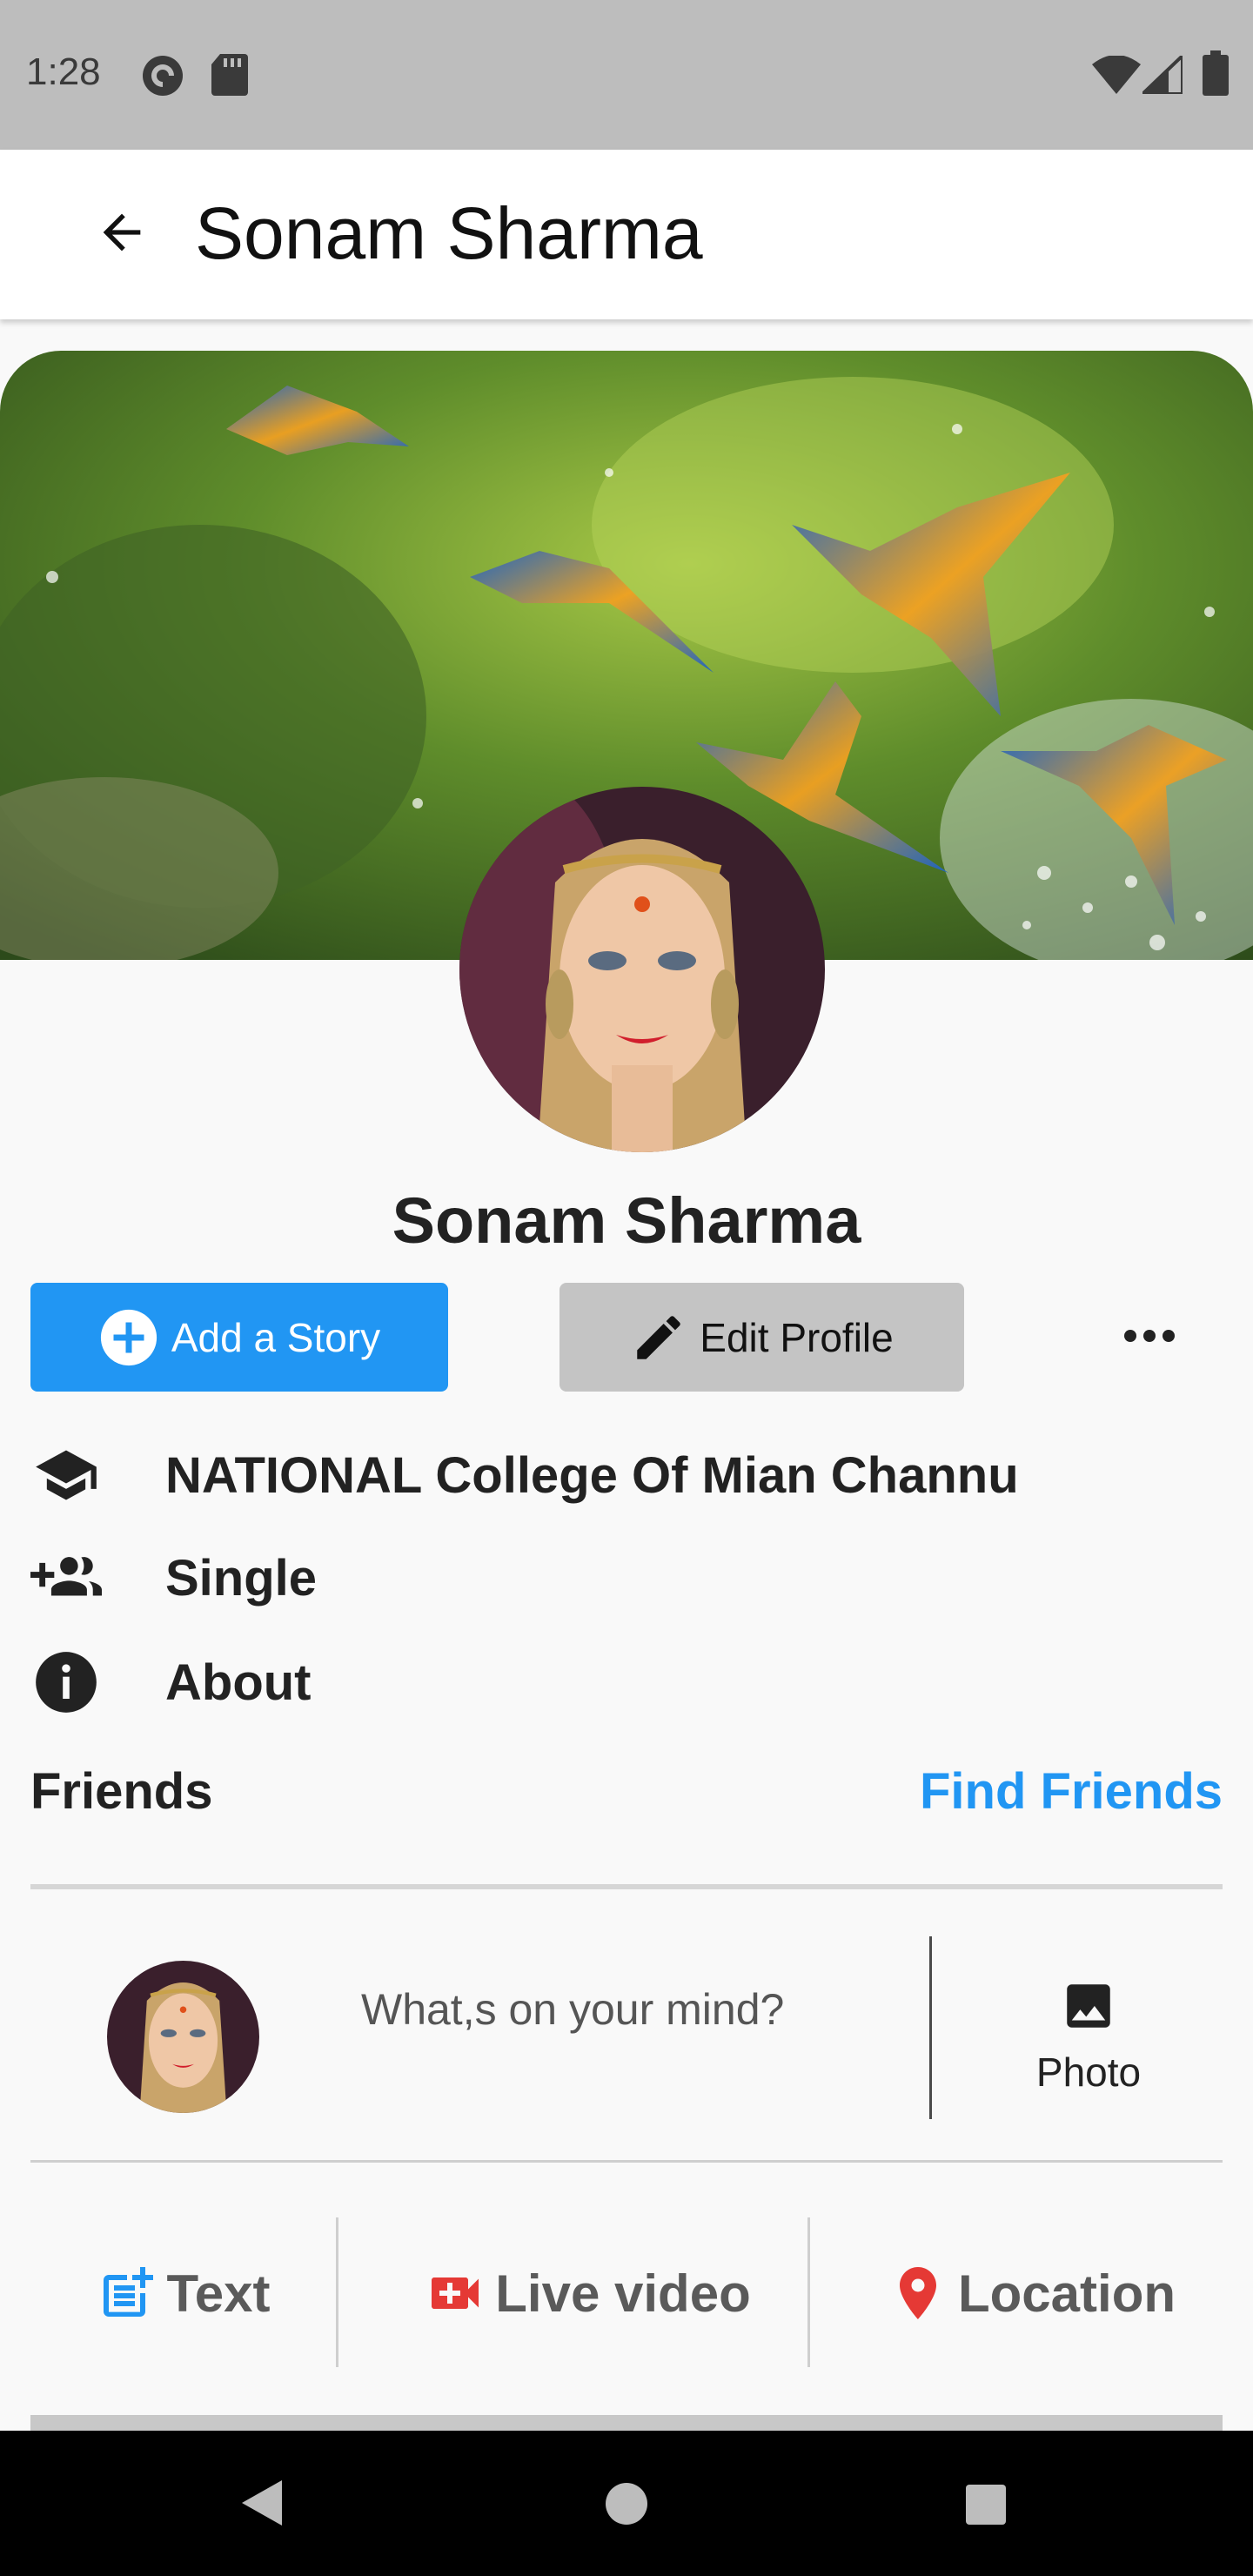  What do you see at coordinates (1071, 1792) in the screenshot?
I see `find-friends-link: Find Friends` at bounding box center [1071, 1792].